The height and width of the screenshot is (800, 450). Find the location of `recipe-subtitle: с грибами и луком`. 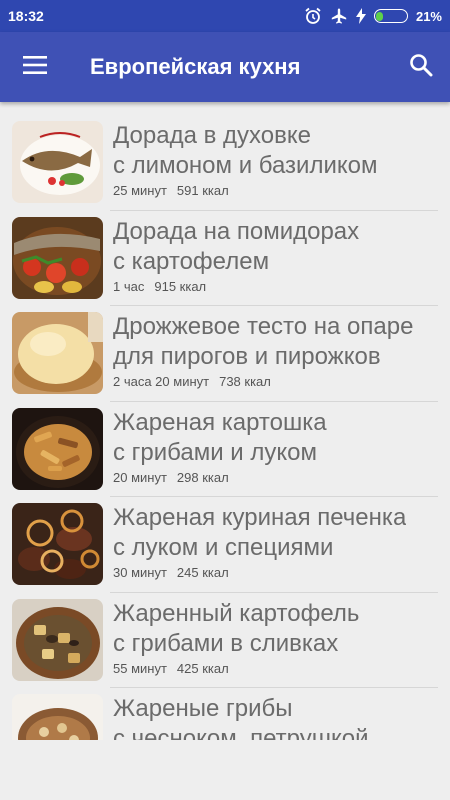

recipe-subtitle: с грибами и луком is located at coordinates (215, 452).